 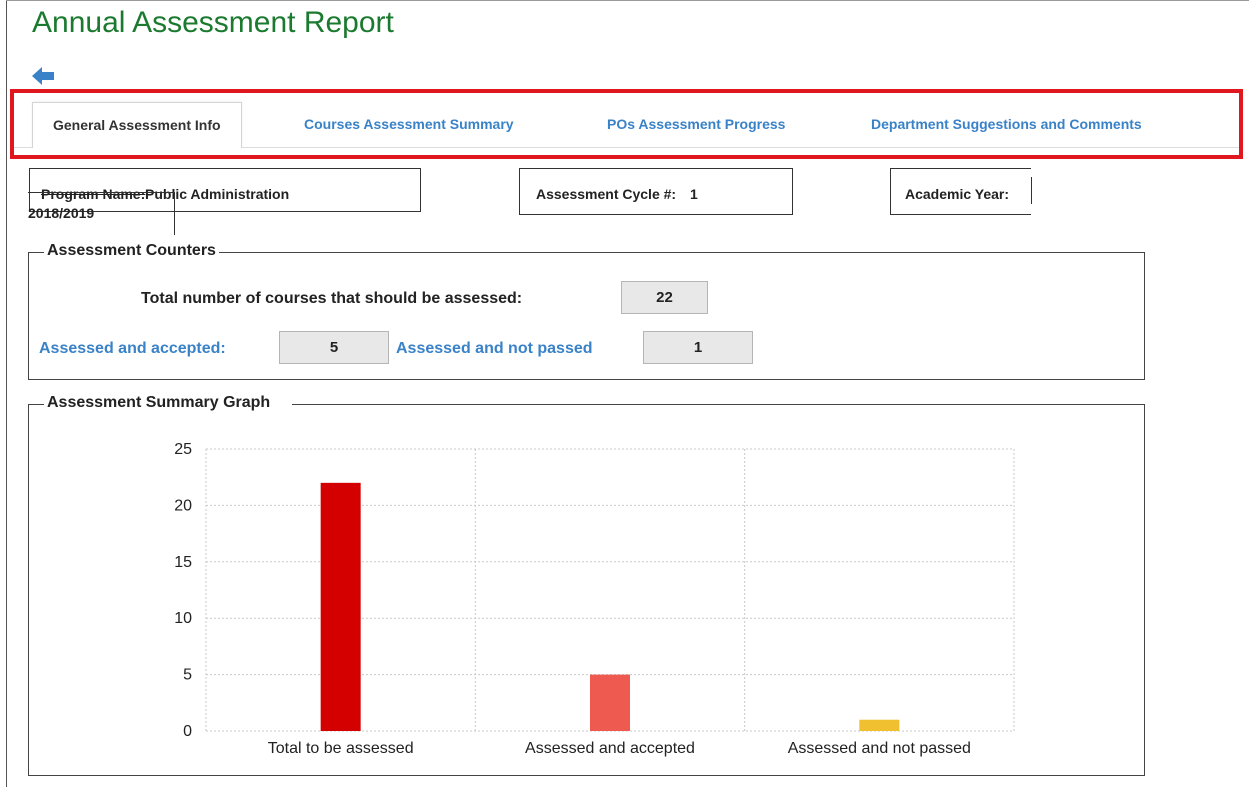 What do you see at coordinates (132, 348) in the screenshot?
I see `assessed-accepted-label: Assessed and accepted:` at bounding box center [132, 348].